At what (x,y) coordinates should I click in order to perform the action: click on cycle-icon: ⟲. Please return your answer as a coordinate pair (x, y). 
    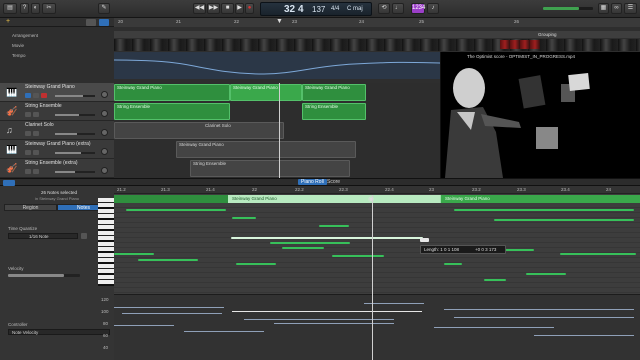
    Looking at the image, I should click on (384, 8).